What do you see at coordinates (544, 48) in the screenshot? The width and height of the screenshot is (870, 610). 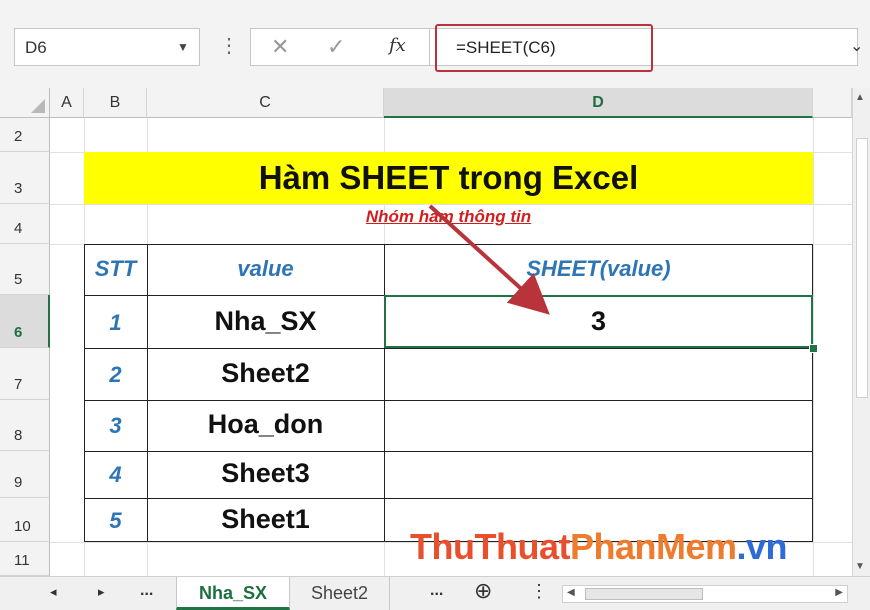 I see `formula-callout-box` at bounding box center [544, 48].